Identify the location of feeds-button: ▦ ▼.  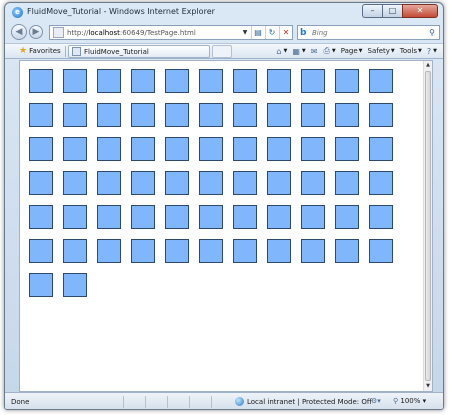
(298, 51).